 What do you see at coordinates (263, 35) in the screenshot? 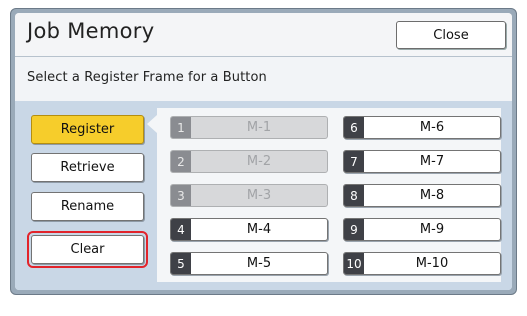
I see `title-bar: Job Memory Close` at bounding box center [263, 35].